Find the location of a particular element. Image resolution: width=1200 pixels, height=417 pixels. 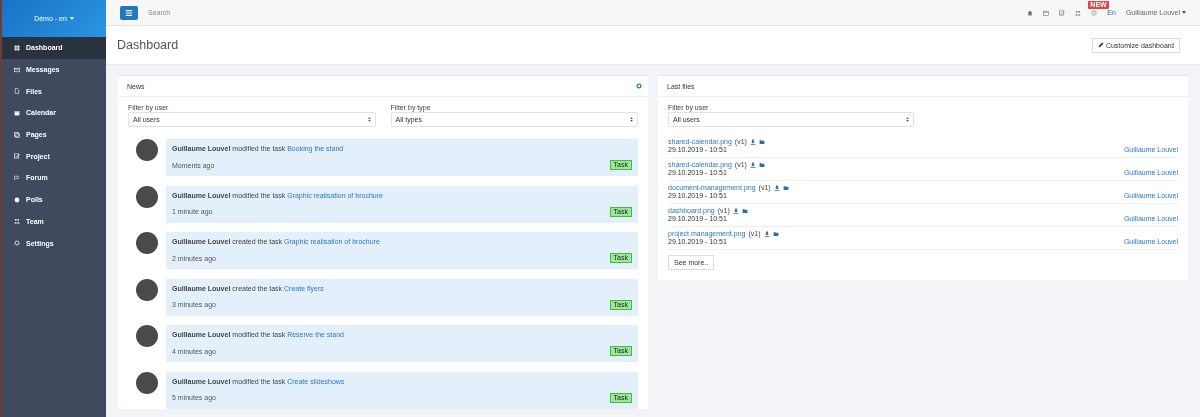

menu-icon is located at coordinates (129, 12).